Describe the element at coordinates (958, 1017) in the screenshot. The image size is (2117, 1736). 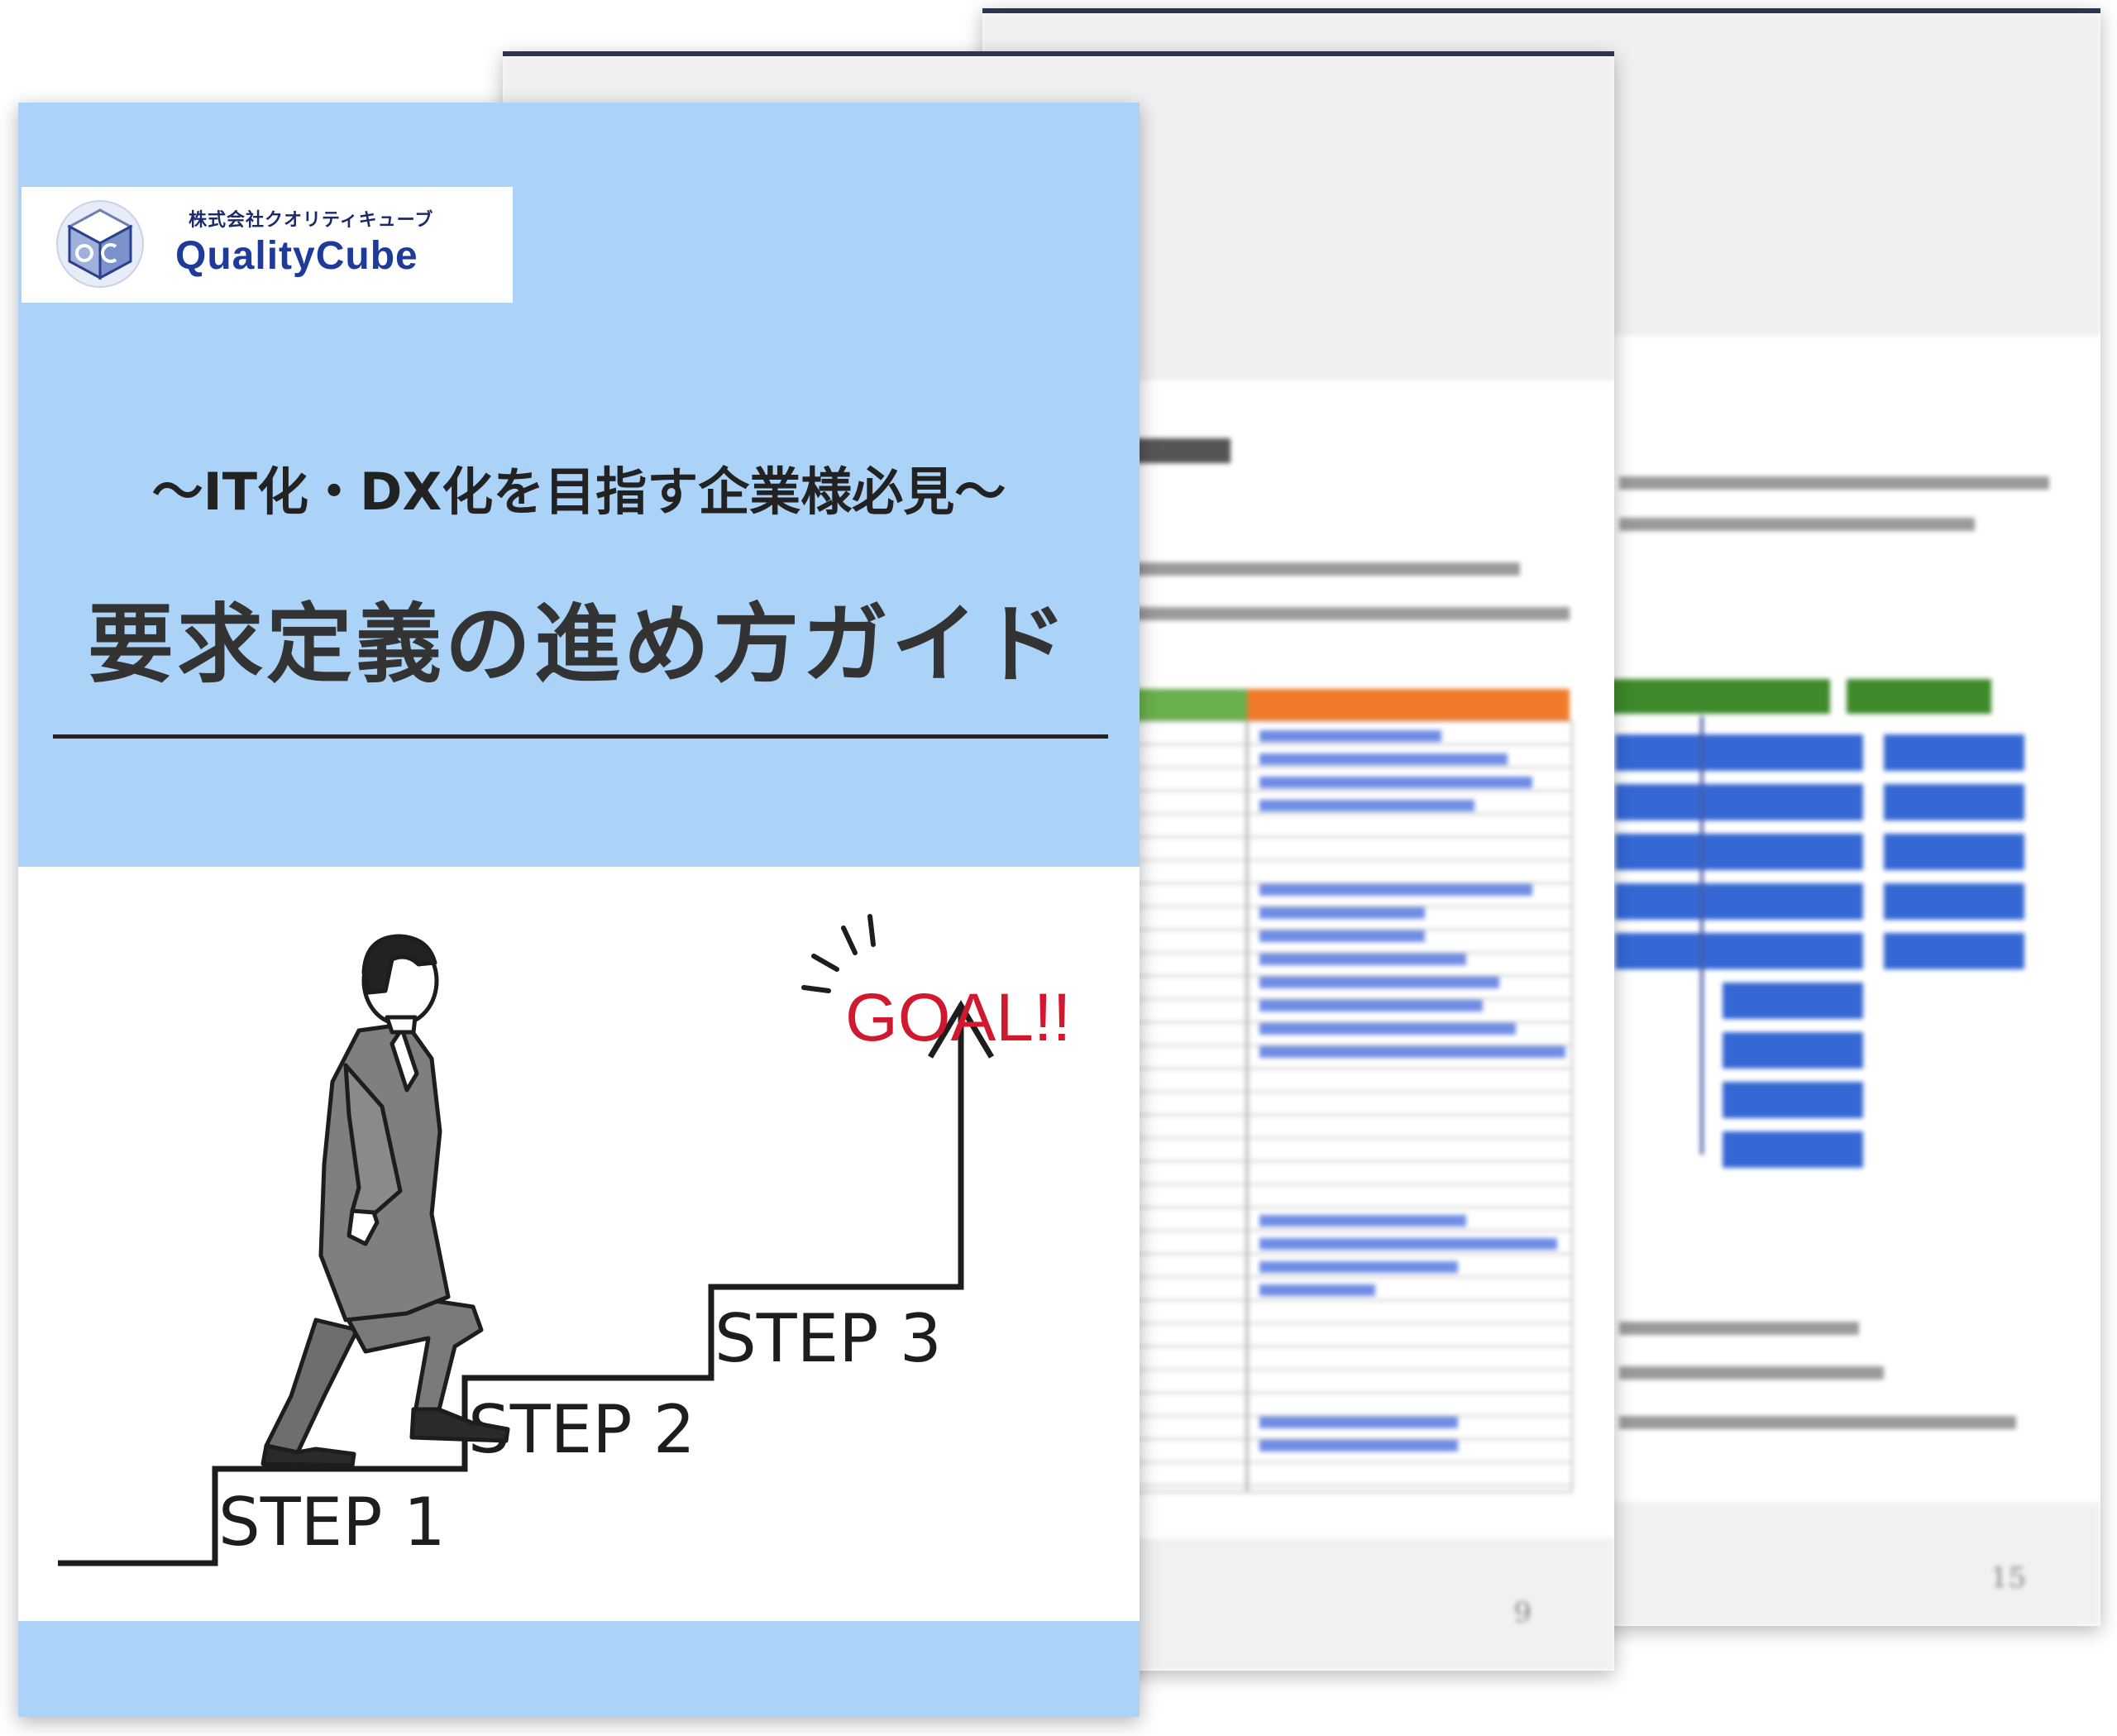
I see `goal-label: GOAL!!` at that location.